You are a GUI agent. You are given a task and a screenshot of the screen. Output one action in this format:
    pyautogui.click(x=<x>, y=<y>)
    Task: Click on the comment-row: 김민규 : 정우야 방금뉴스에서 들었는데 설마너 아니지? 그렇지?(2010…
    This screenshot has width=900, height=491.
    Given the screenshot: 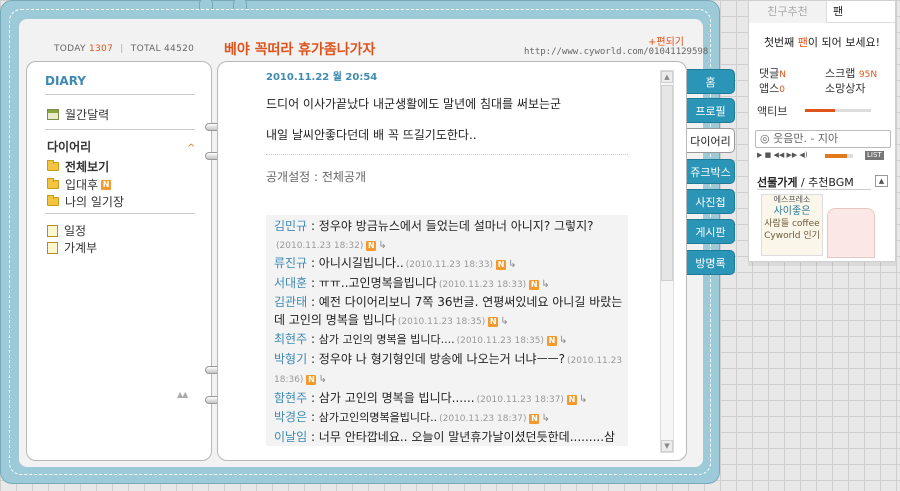 What is the action you would take?
    pyautogui.click(x=434, y=235)
    